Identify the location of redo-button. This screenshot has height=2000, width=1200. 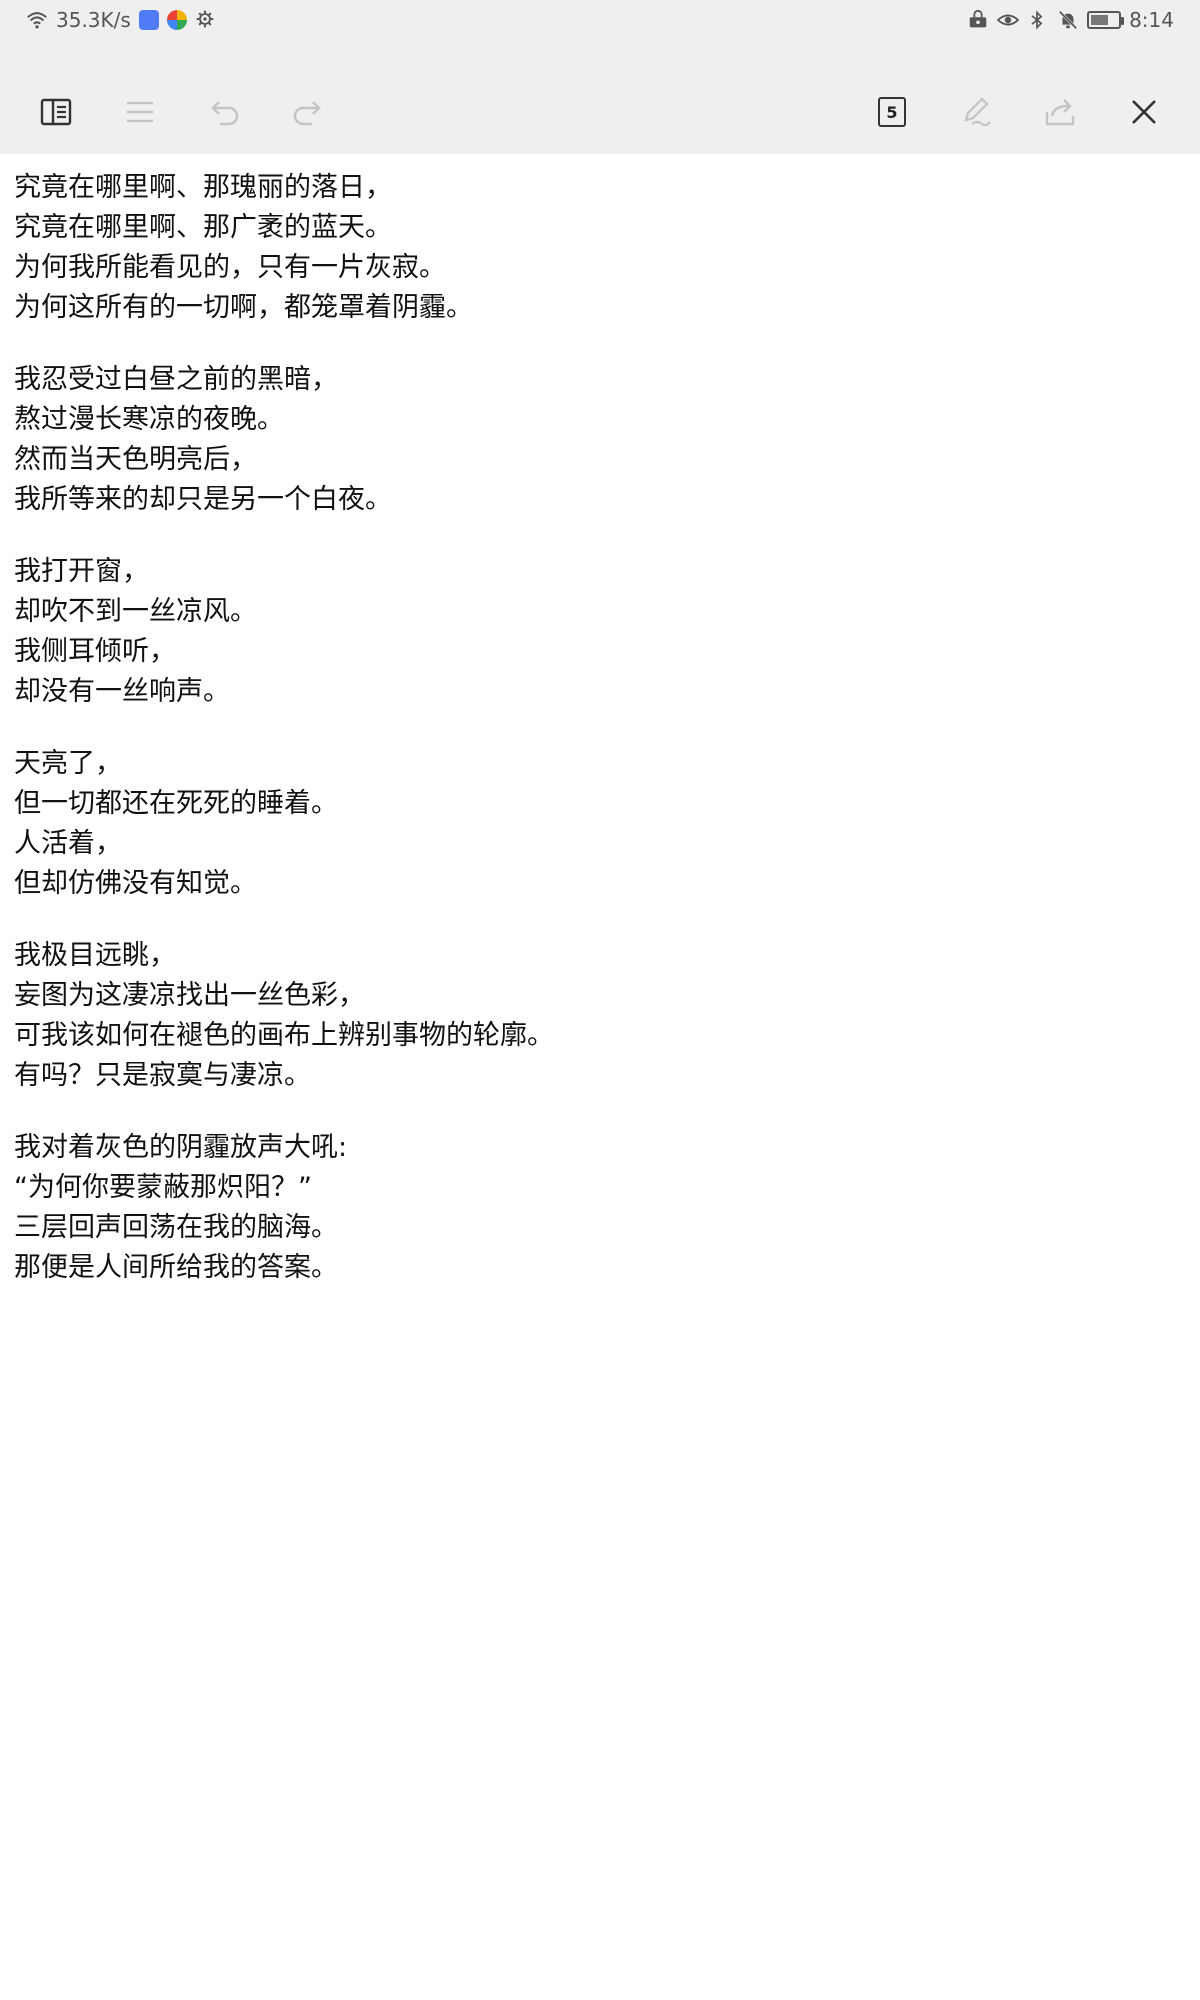
(308, 112).